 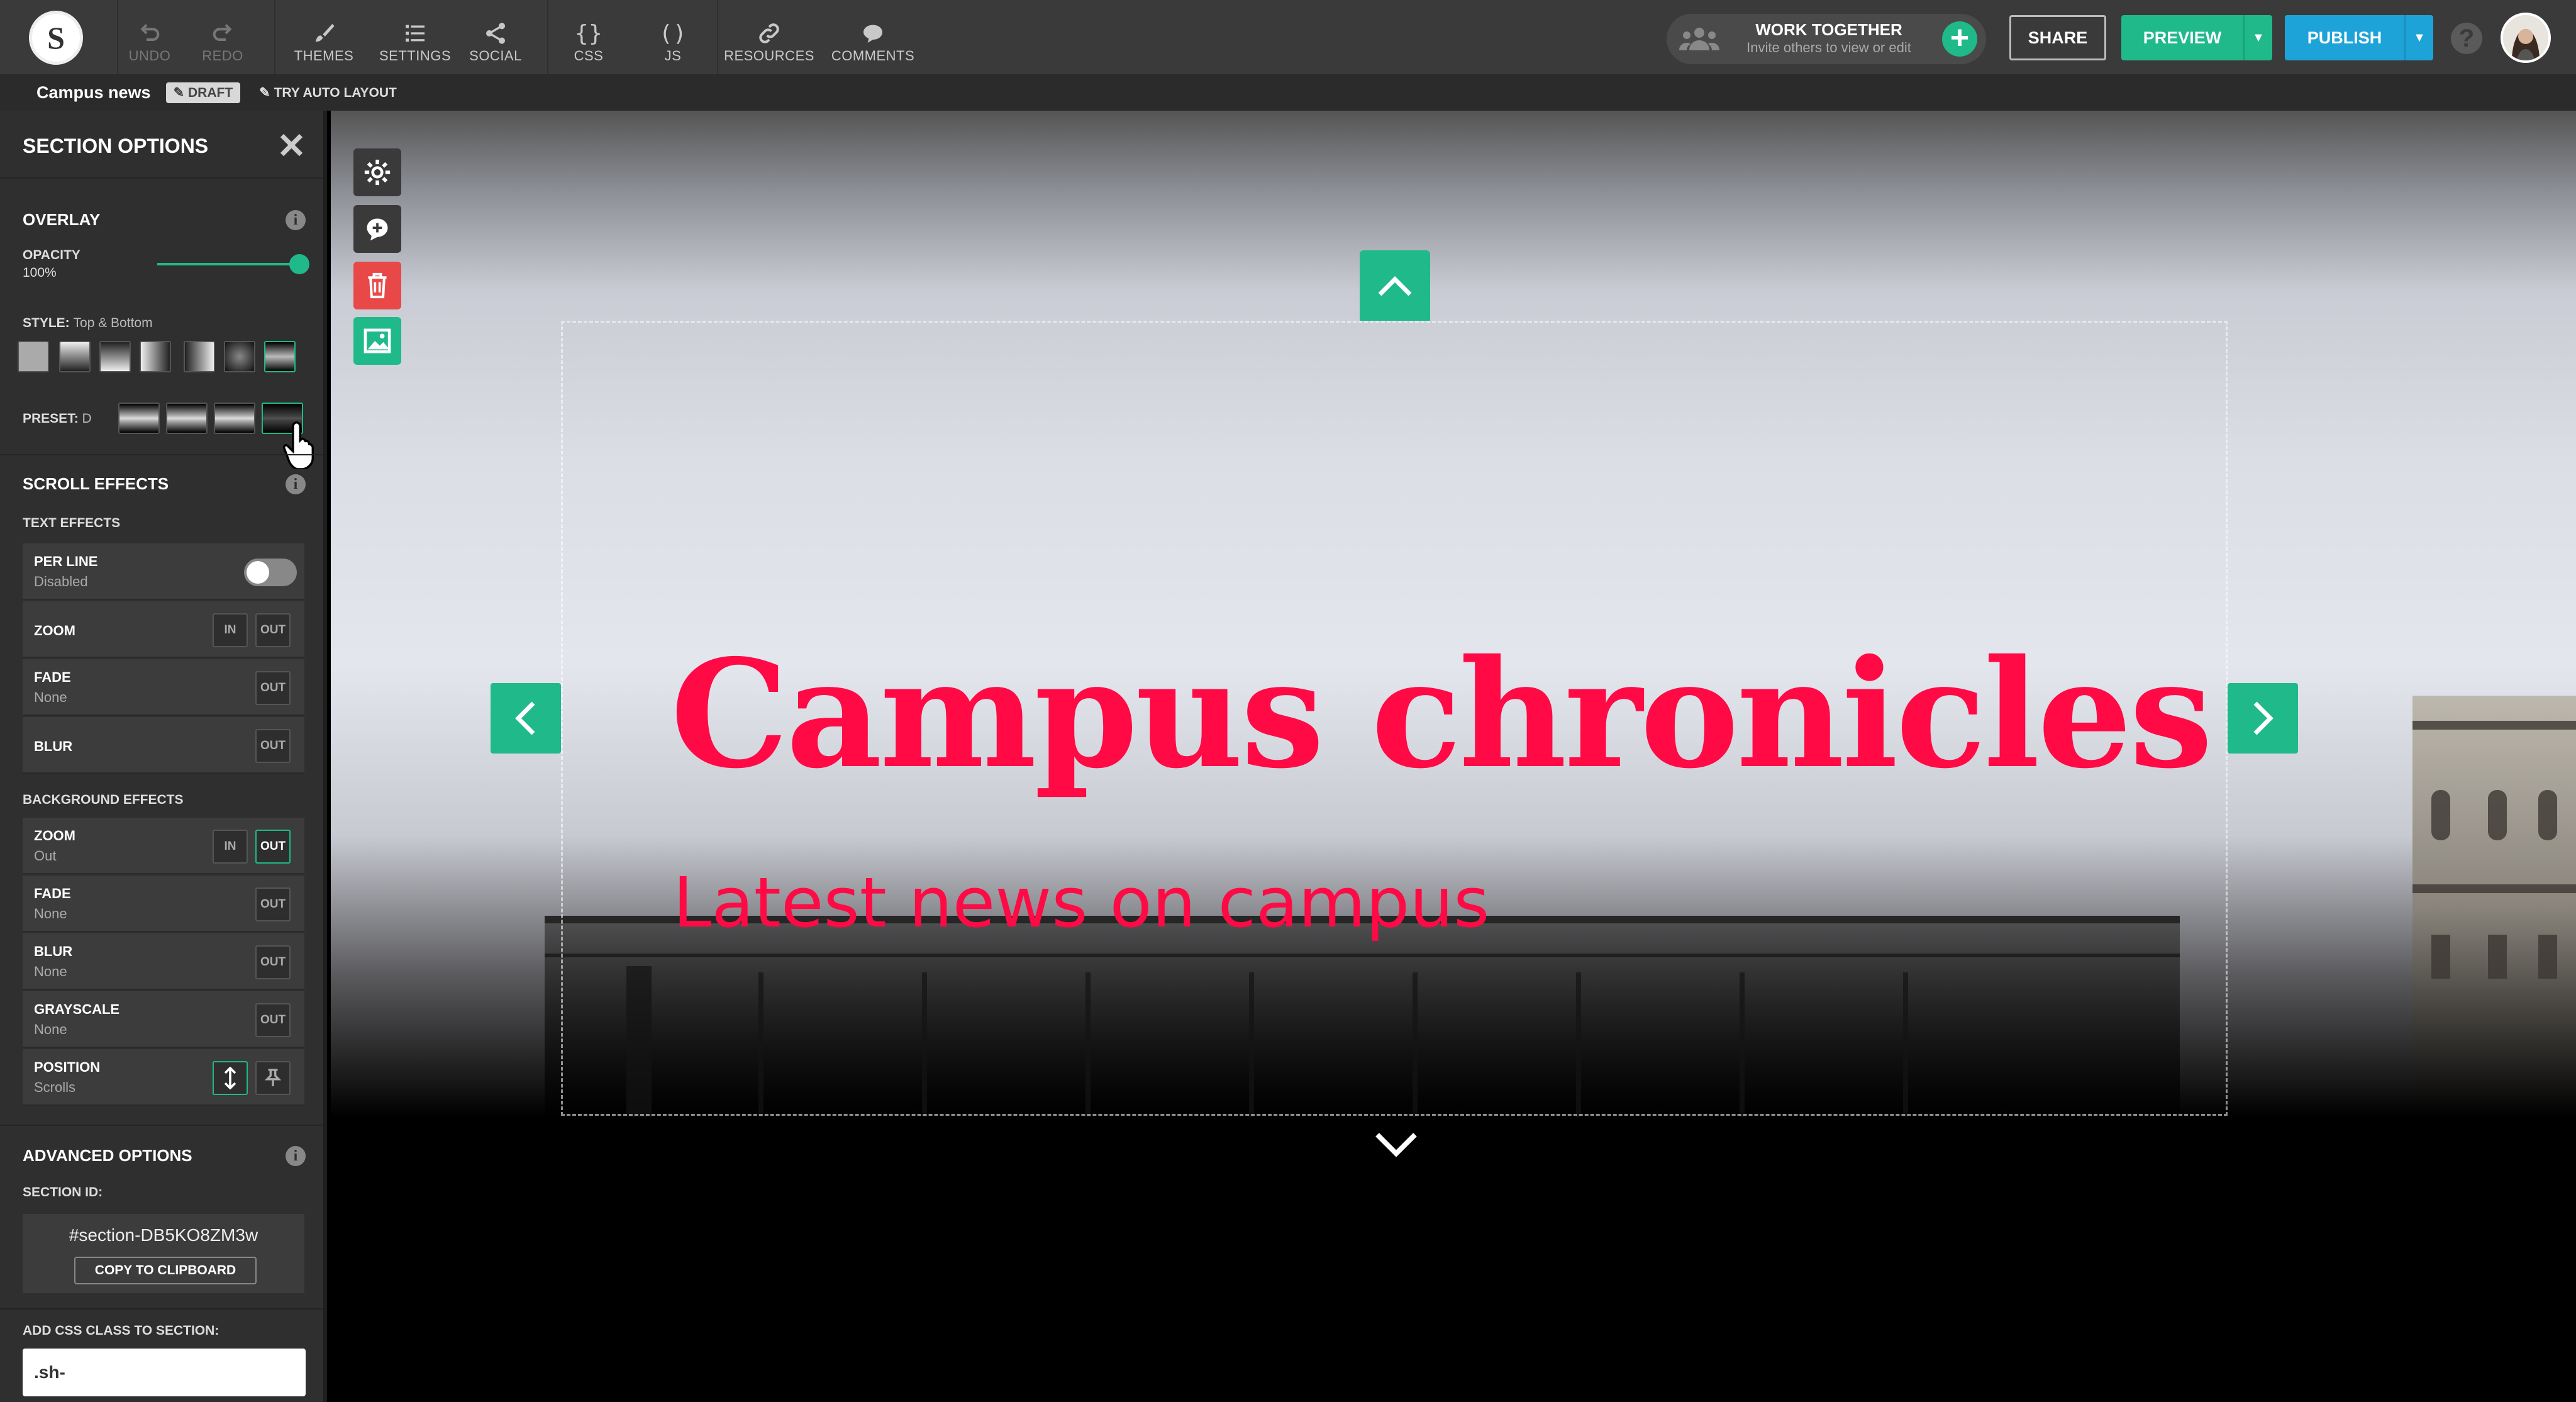 I want to click on invite-plus-icon: +, so click(x=1959, y=39).